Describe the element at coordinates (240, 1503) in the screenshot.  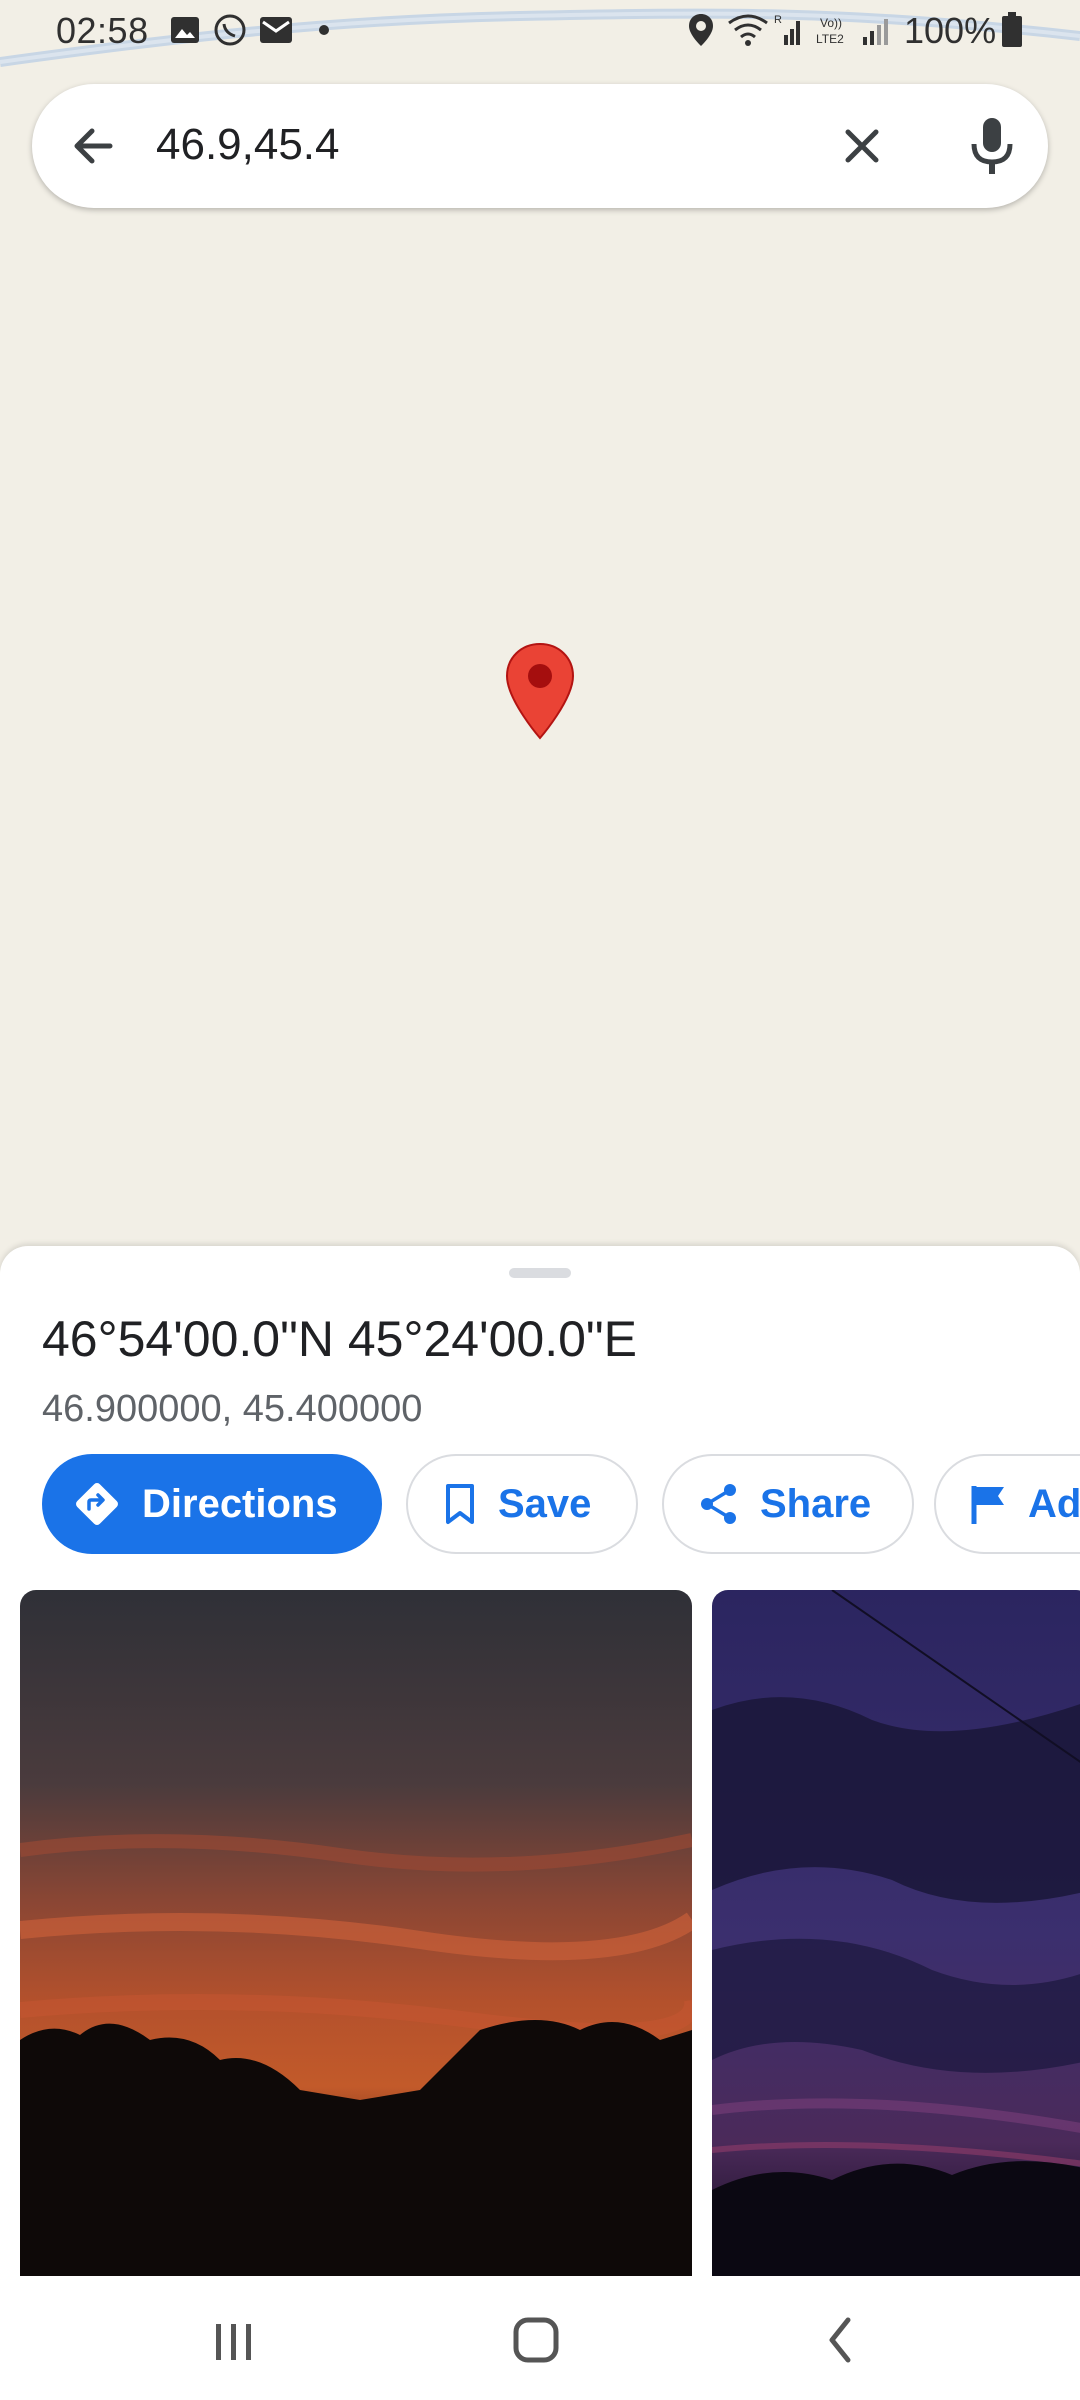
I see `directions-label: Directions` at that location.